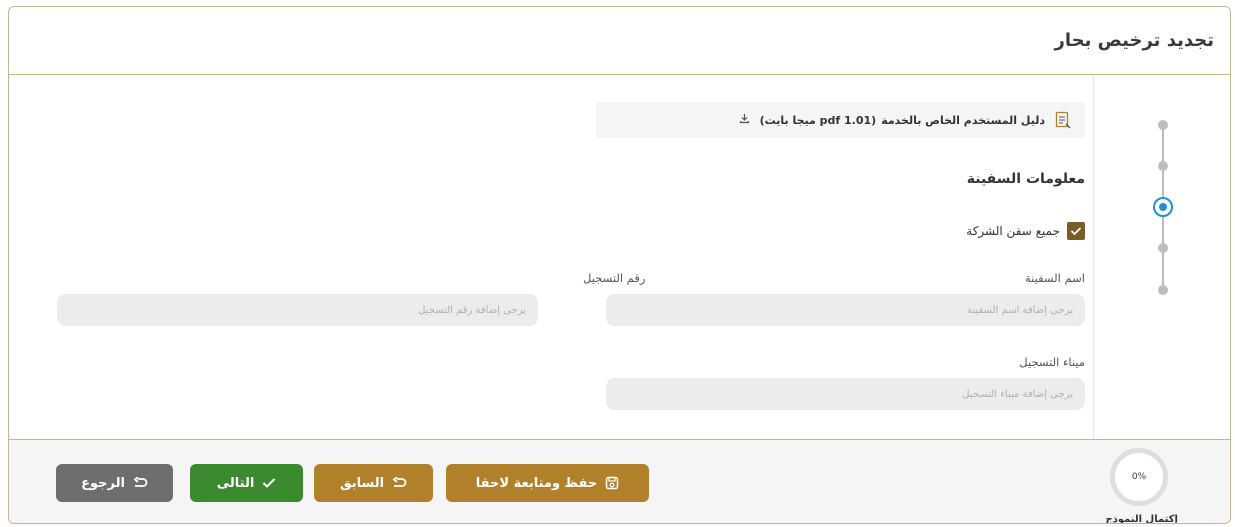  What do you see at coordinates (744, 120) in the screenshot?
I see `download-icon` at bounding box center [744, 120].